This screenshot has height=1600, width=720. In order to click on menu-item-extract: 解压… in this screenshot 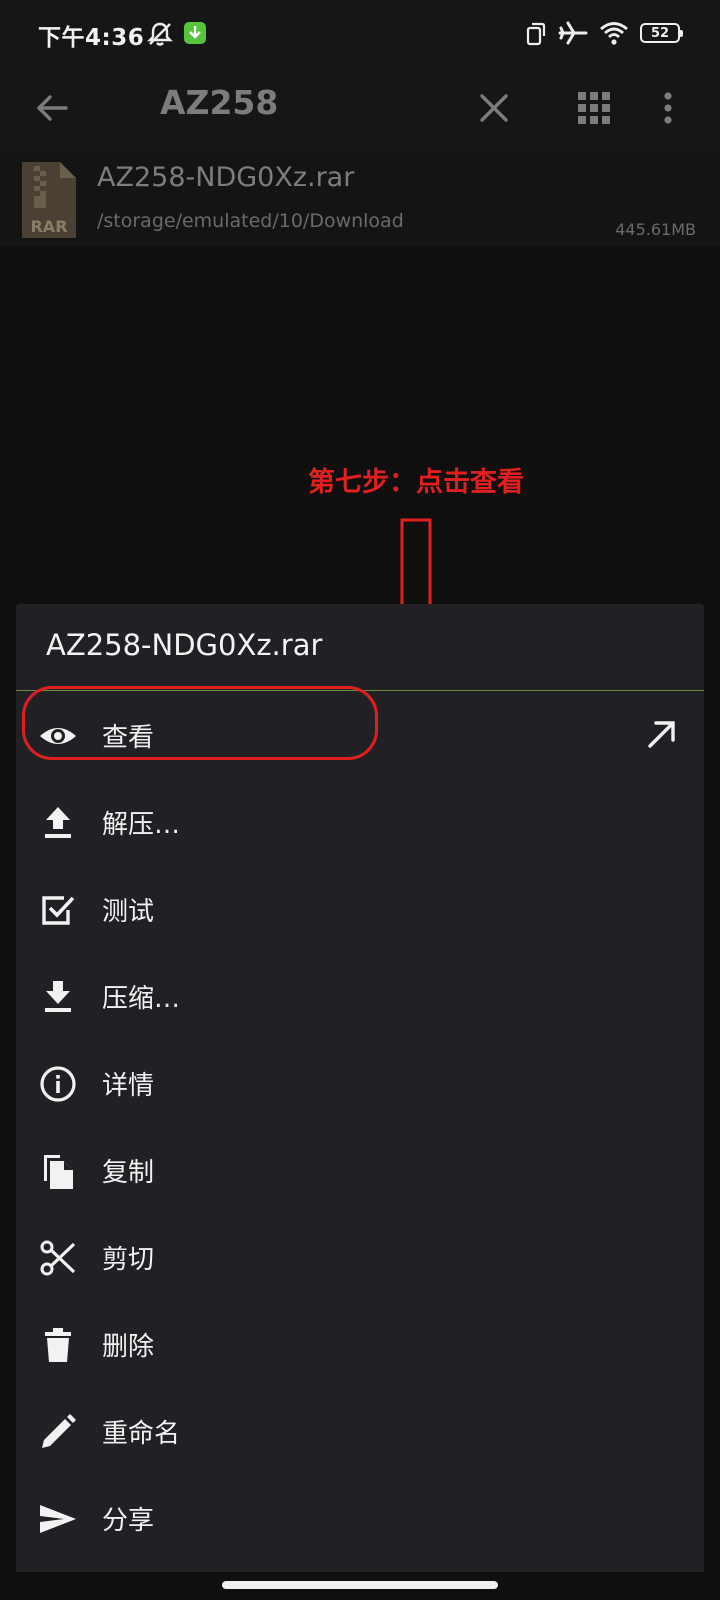, I will do `click(360, 822)`.